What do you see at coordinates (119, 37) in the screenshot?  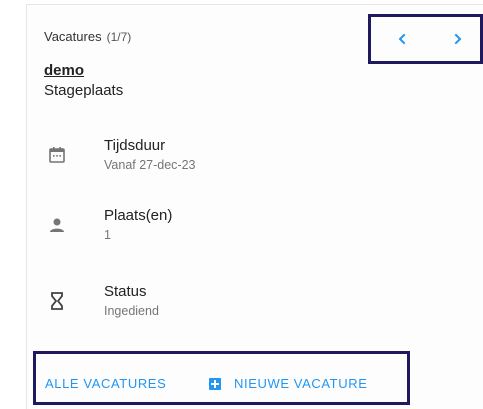 I see `vacancy-count: (1/7)` at bounding box center [119, 37].